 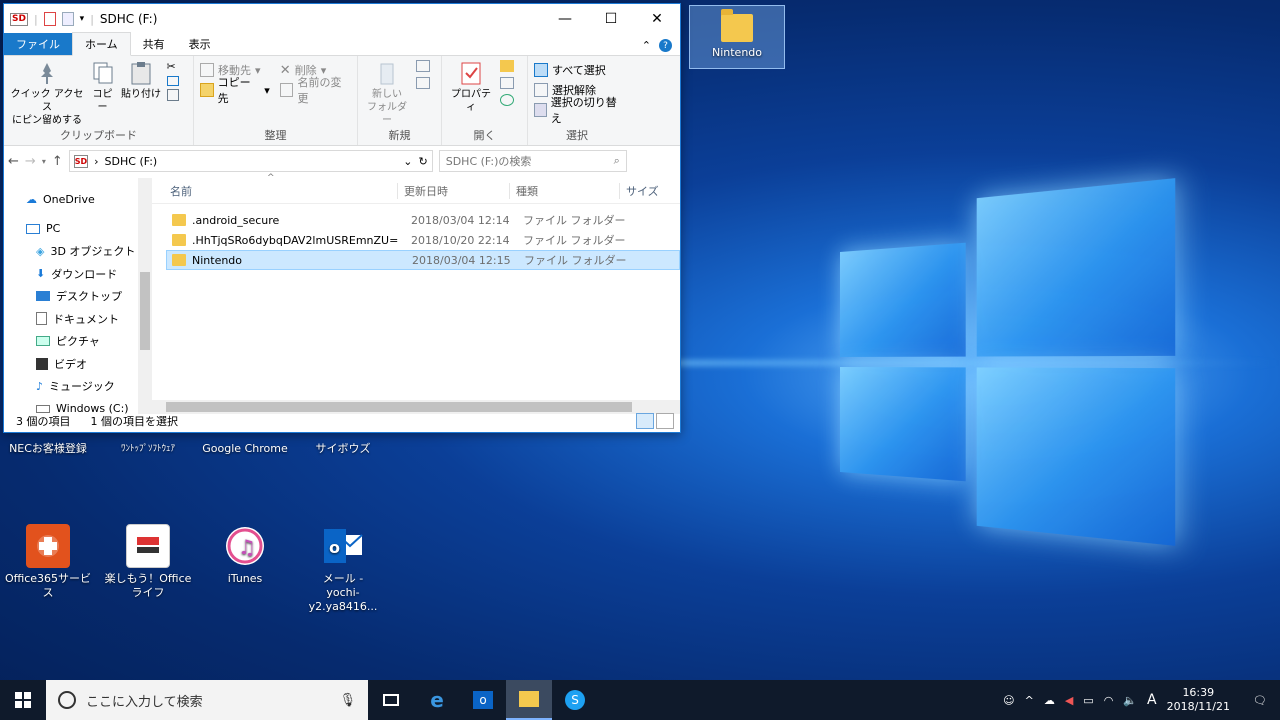 What do you see at coordinates (1198, 692) in the screenshot?
I see `clock-time: 16:39` at bounding box center [1198, 692].